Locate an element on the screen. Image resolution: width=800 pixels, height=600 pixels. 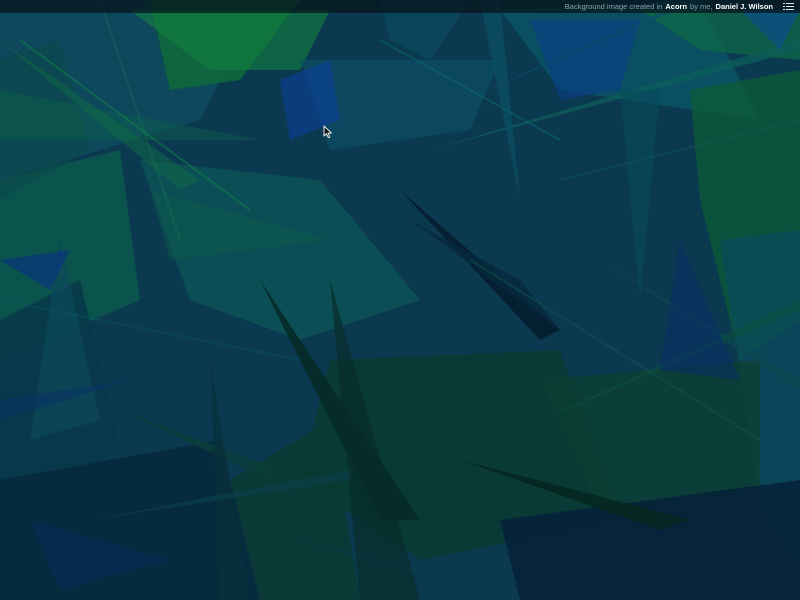
credit-author-link: Daniel J. Wilson is located at coordinates (744, 6).